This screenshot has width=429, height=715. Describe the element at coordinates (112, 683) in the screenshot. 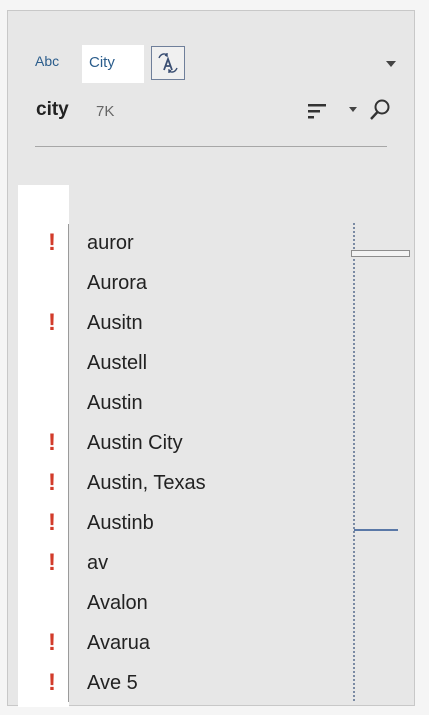

I see `value-label: Ave 5` at that location.